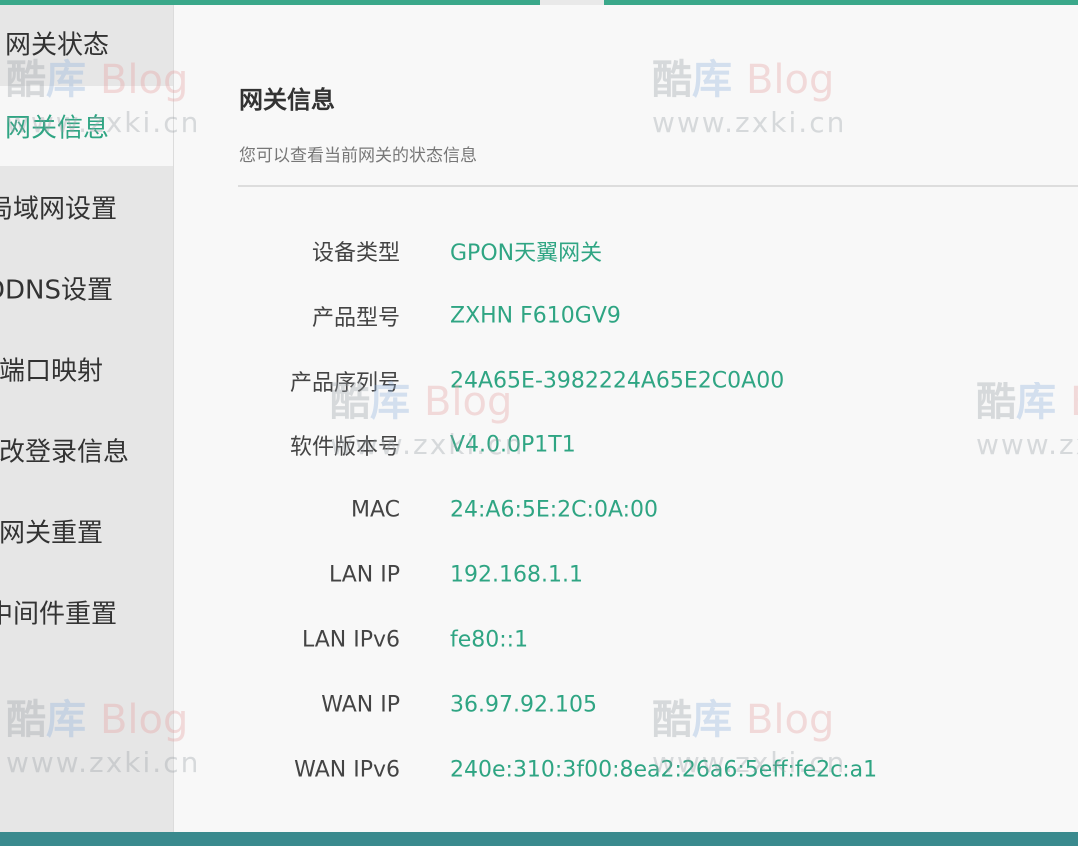 This screenshot has width=1078, height=846. What do you see at coordinates (375, 510) in the screenshot?
I see `info-label: MAC` at bounding box center [375, 510].